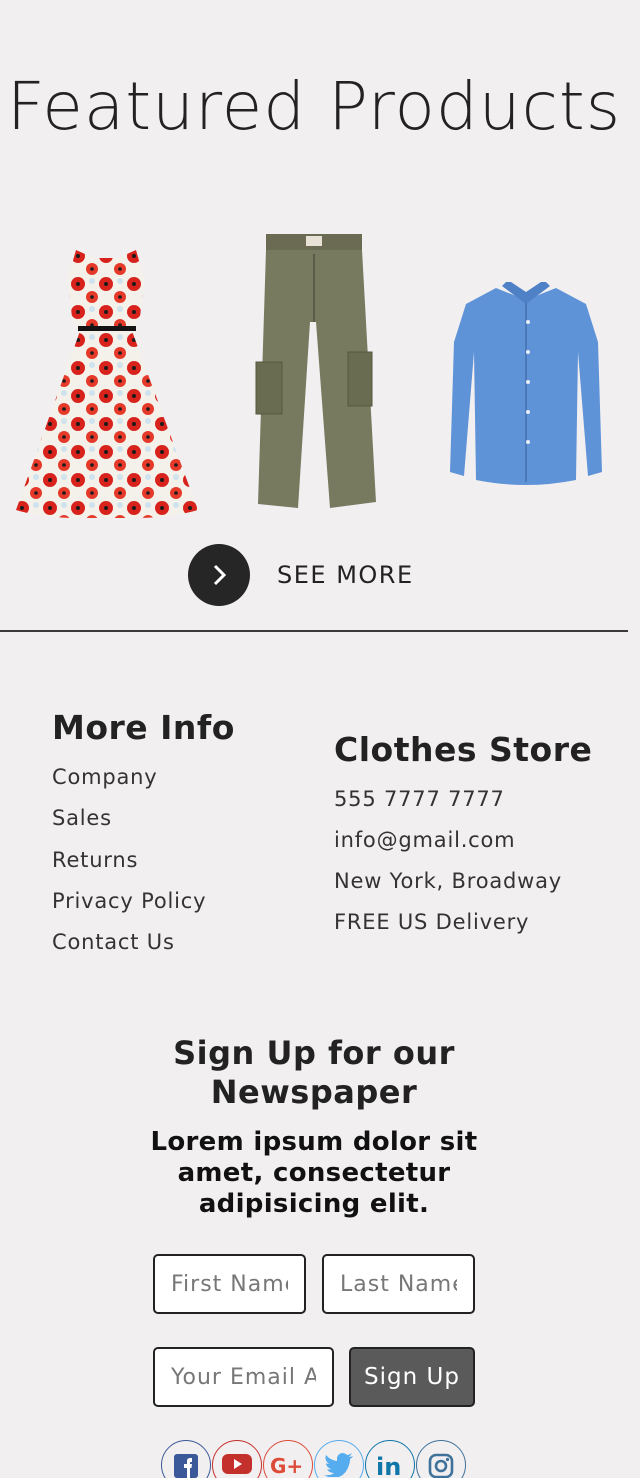 This screenshot has height=1478, width=640. What do you see at coordinates (237, 1459) in the screenshot?
I see `youtube-icon` at bounding box center [237, 1459].